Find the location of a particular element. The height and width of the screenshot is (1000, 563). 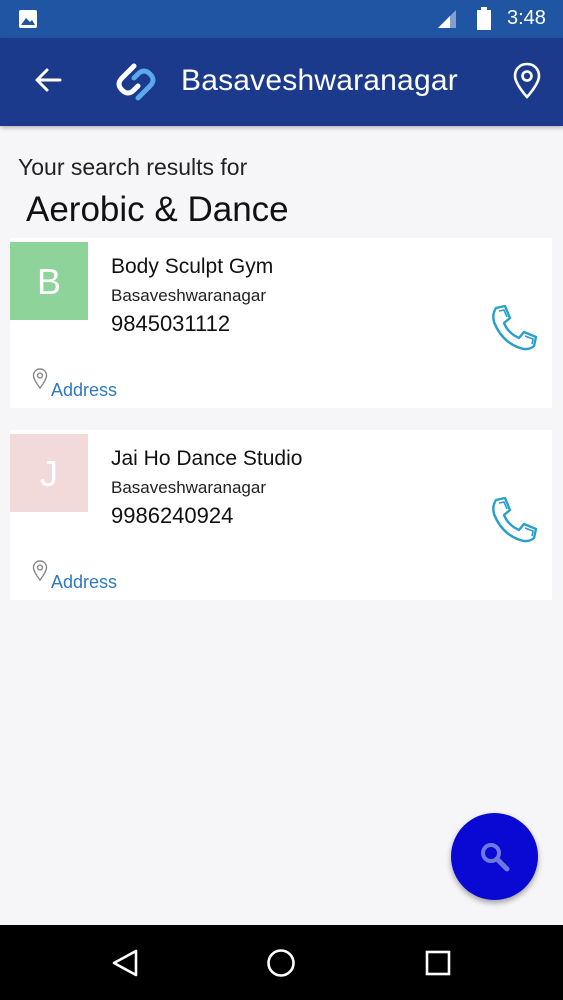

image-icon is located at coordinates (28, 19).